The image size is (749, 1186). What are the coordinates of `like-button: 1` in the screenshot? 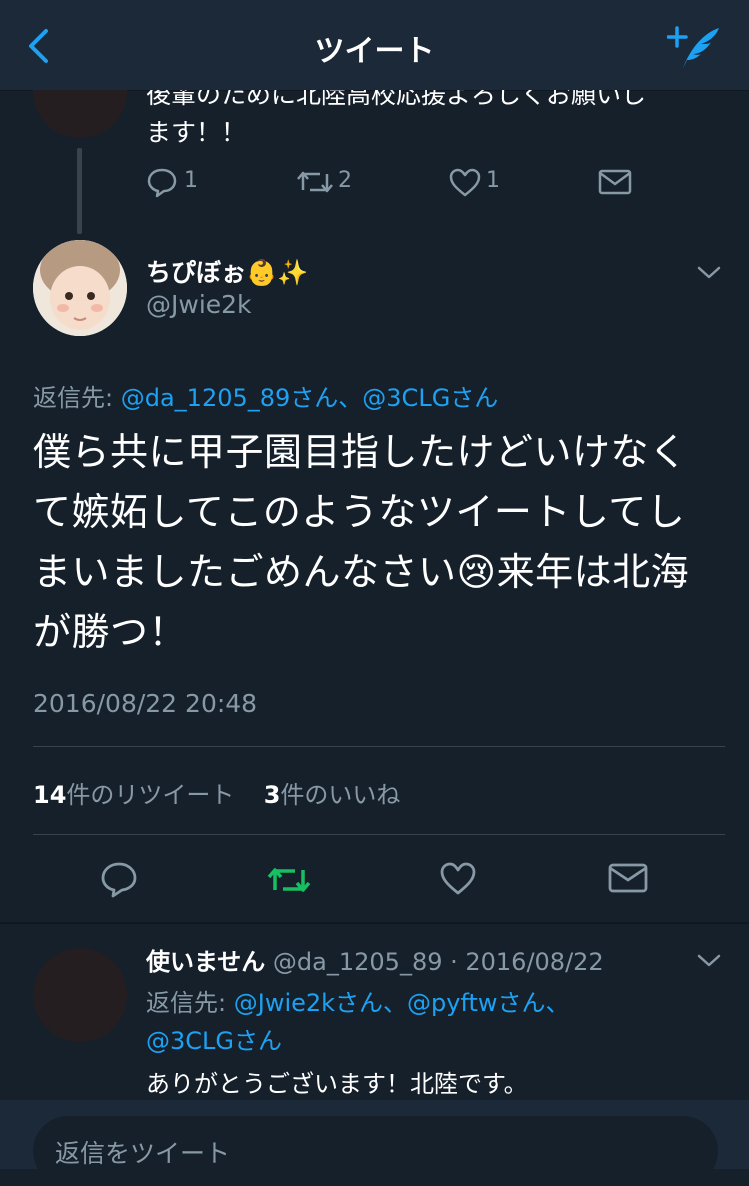 It's located at (474, 184).